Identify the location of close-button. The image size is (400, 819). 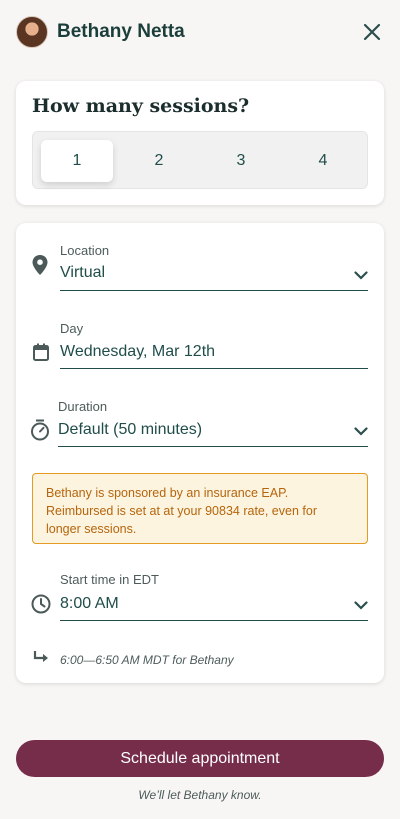
(372, 32).